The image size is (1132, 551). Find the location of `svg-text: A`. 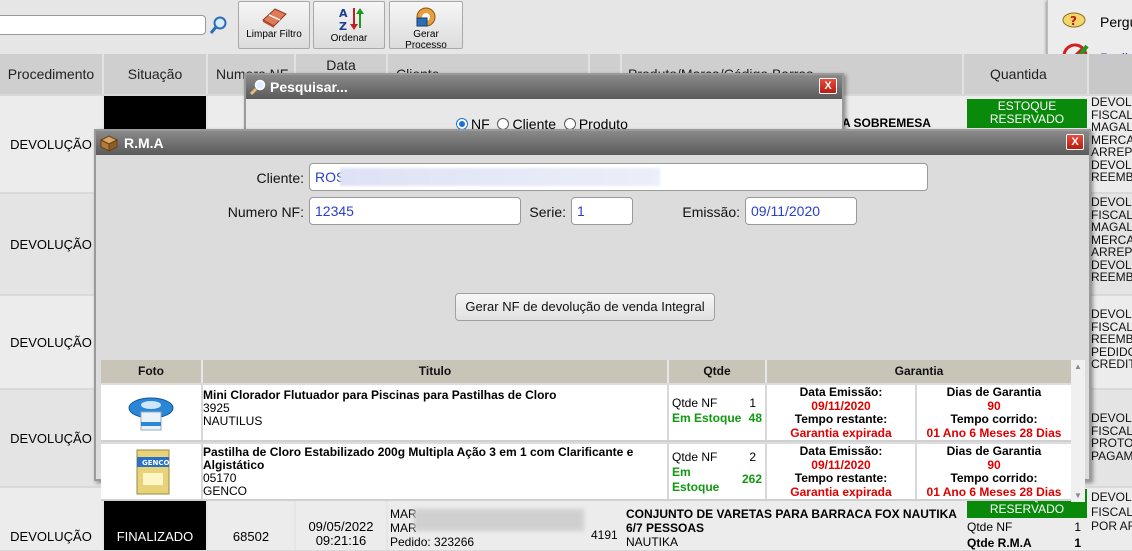

svg-text: A is located at coordinates (343, 13).